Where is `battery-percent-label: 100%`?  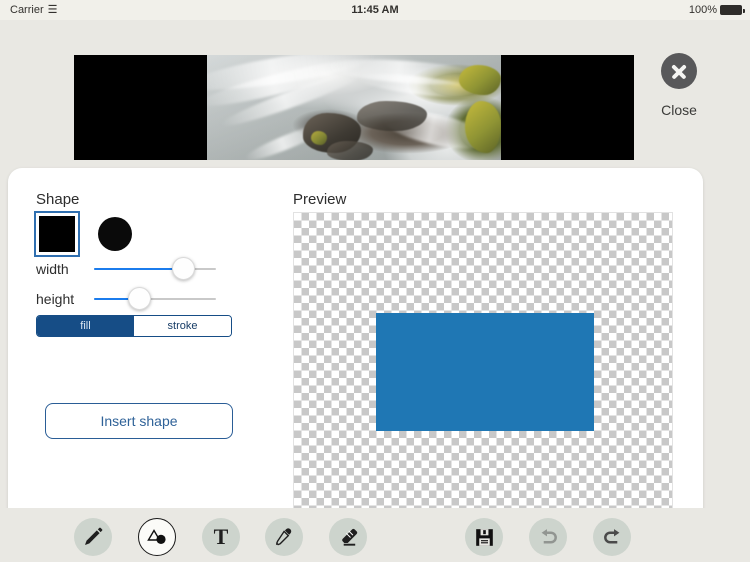 battery-percent-label: 100% is located at coordinates (702, 10).